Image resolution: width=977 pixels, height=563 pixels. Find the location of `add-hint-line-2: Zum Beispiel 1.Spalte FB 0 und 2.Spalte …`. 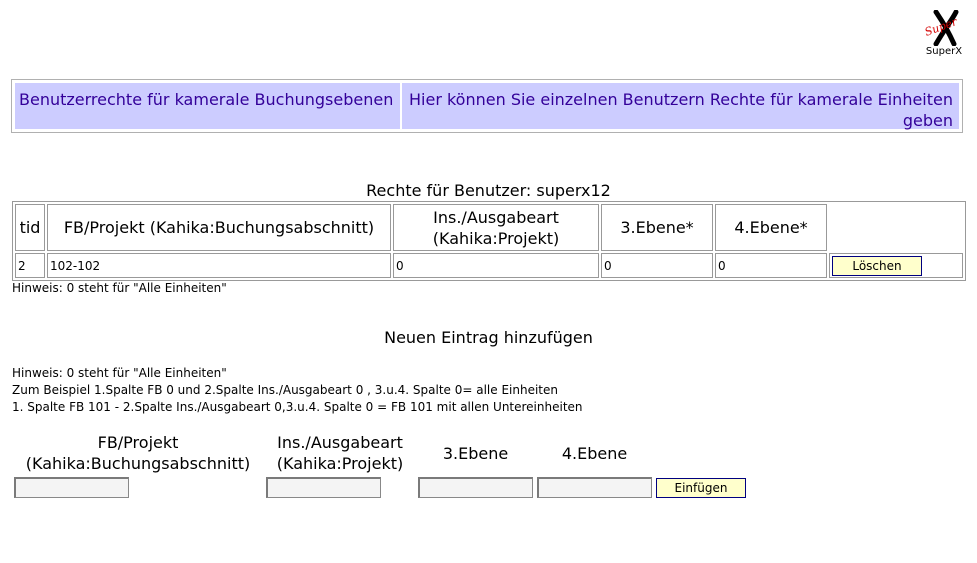

add-hint-line-2: Zum Beispiel 1.Spalte FB 0 und 2.Spalte … is located at coordinates (285, 390).